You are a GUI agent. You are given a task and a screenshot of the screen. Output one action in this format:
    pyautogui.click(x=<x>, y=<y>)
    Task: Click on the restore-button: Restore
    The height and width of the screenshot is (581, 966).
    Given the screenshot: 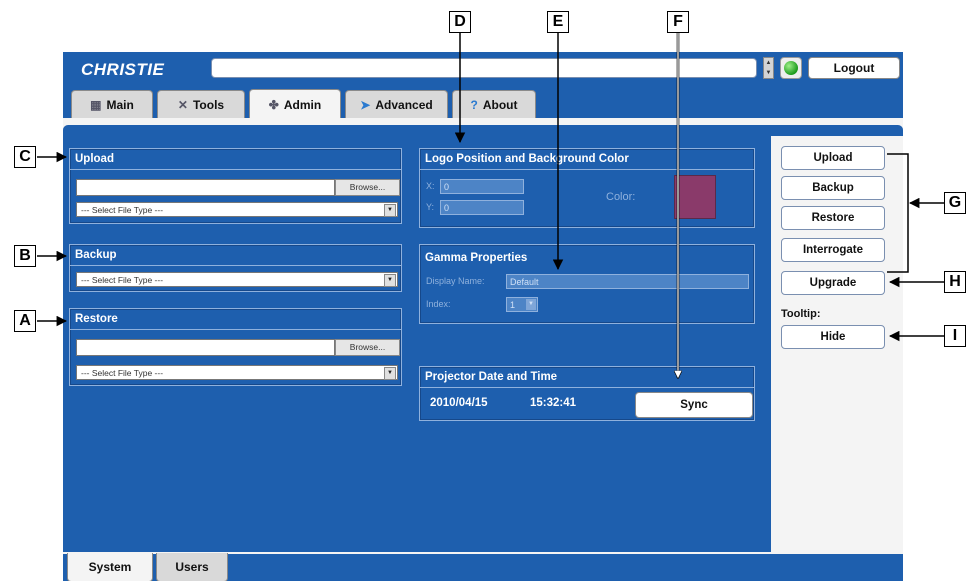 What is the action you would take?
    pyautogui.click(x=833, y=218)
    